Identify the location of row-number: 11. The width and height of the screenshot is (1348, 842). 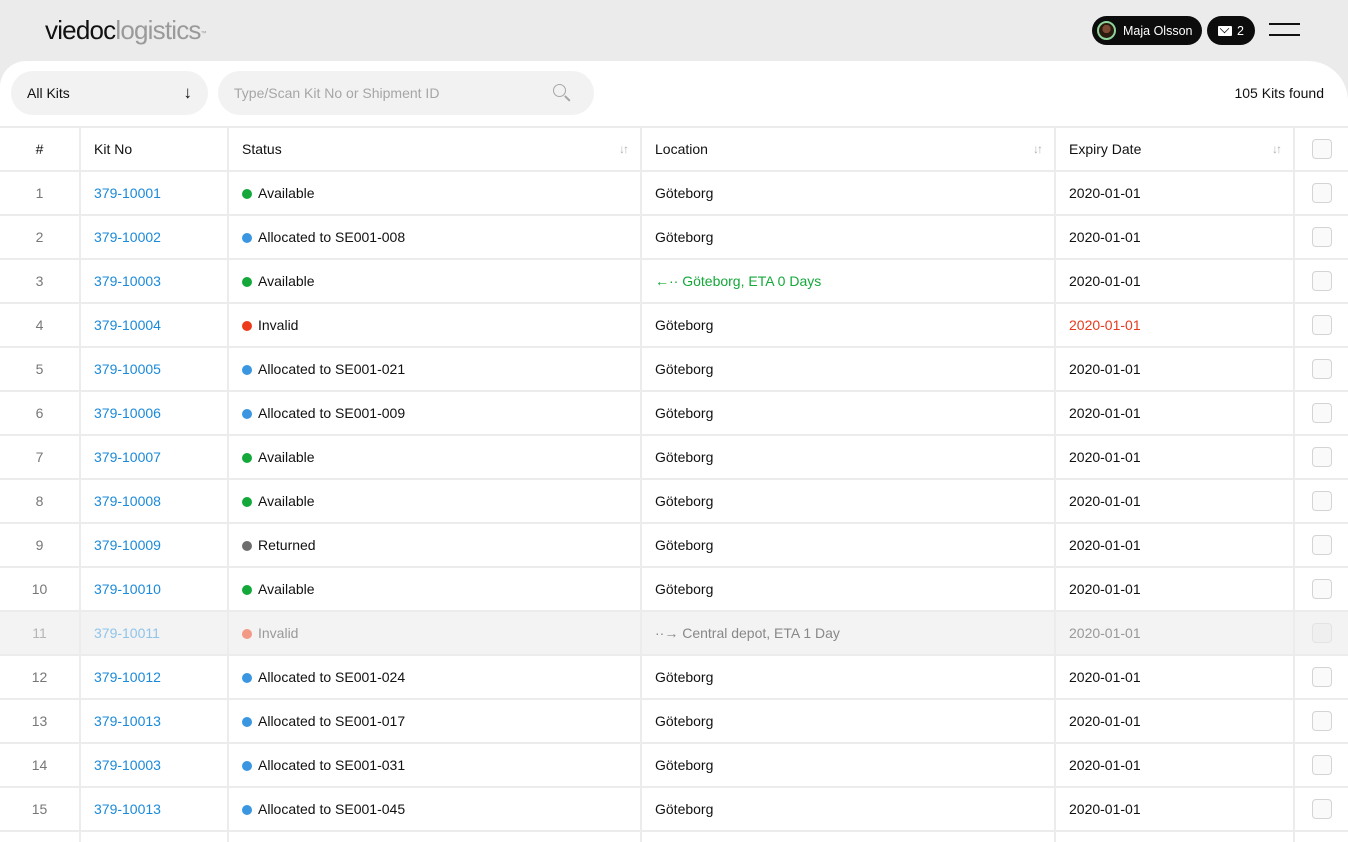
(40, 632).